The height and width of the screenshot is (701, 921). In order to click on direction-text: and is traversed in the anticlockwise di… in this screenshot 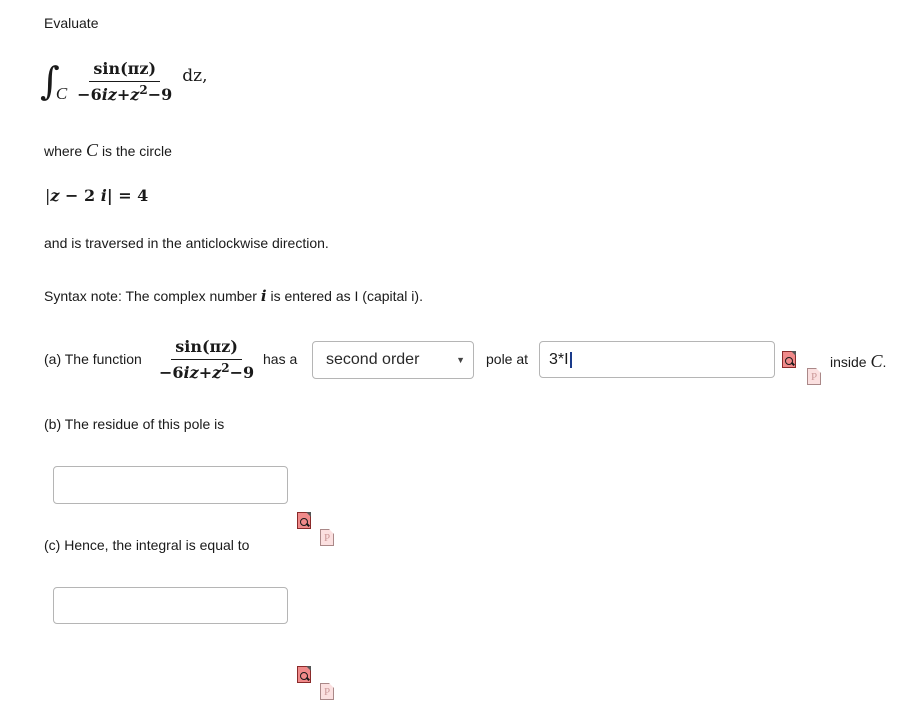, I will do `click(186, 243)`.